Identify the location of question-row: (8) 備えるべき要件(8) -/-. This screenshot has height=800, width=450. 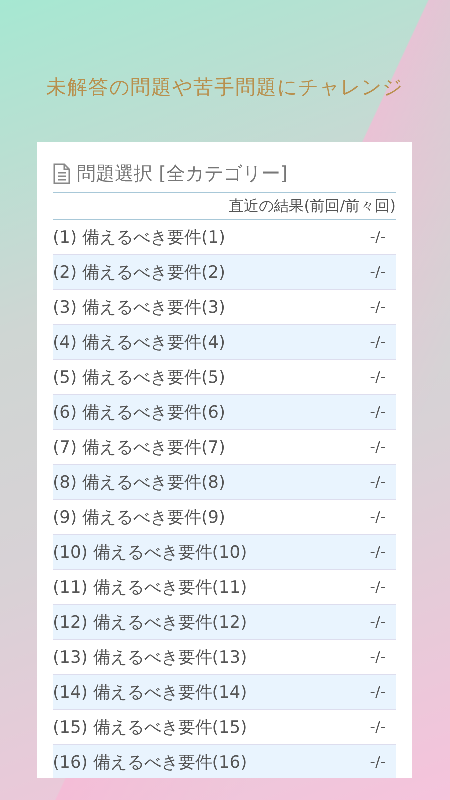
(224, 482).